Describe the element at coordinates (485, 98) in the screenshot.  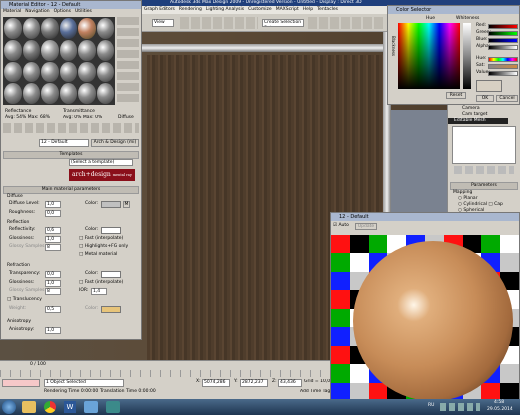
I see `ok-button: OK` at that location.